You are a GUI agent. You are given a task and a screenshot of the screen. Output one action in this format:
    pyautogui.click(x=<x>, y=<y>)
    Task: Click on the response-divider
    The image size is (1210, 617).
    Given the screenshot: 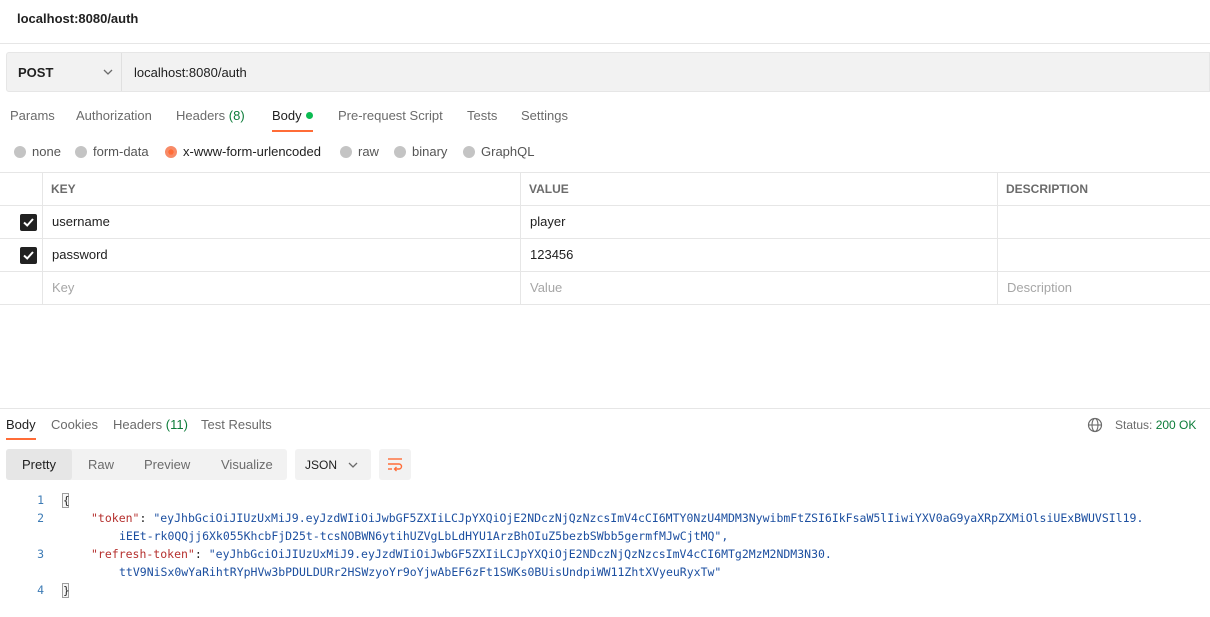 What is the action you would take?
    pyautogui.click(x=605, y=408)
    